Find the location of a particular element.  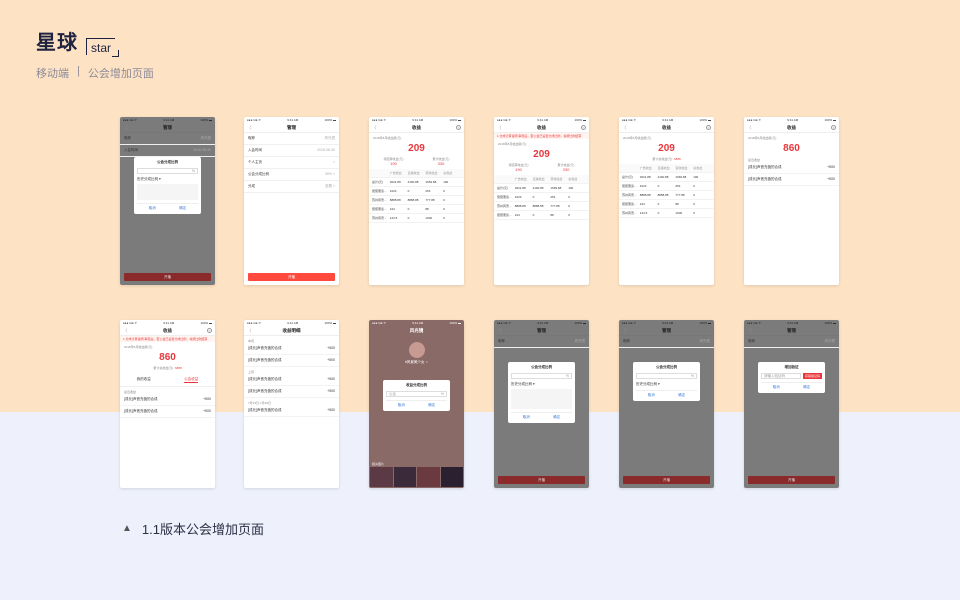

list-item: 个人主页 > is located at coordinates (291, 163).